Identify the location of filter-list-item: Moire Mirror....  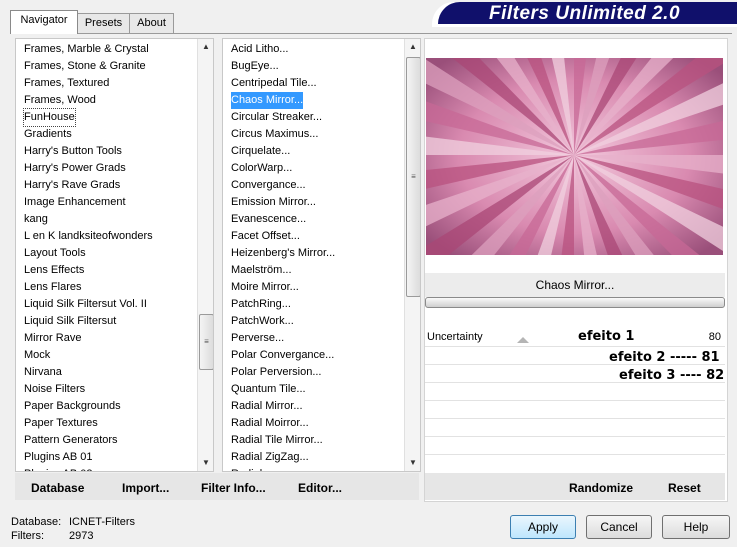
(265, 287).